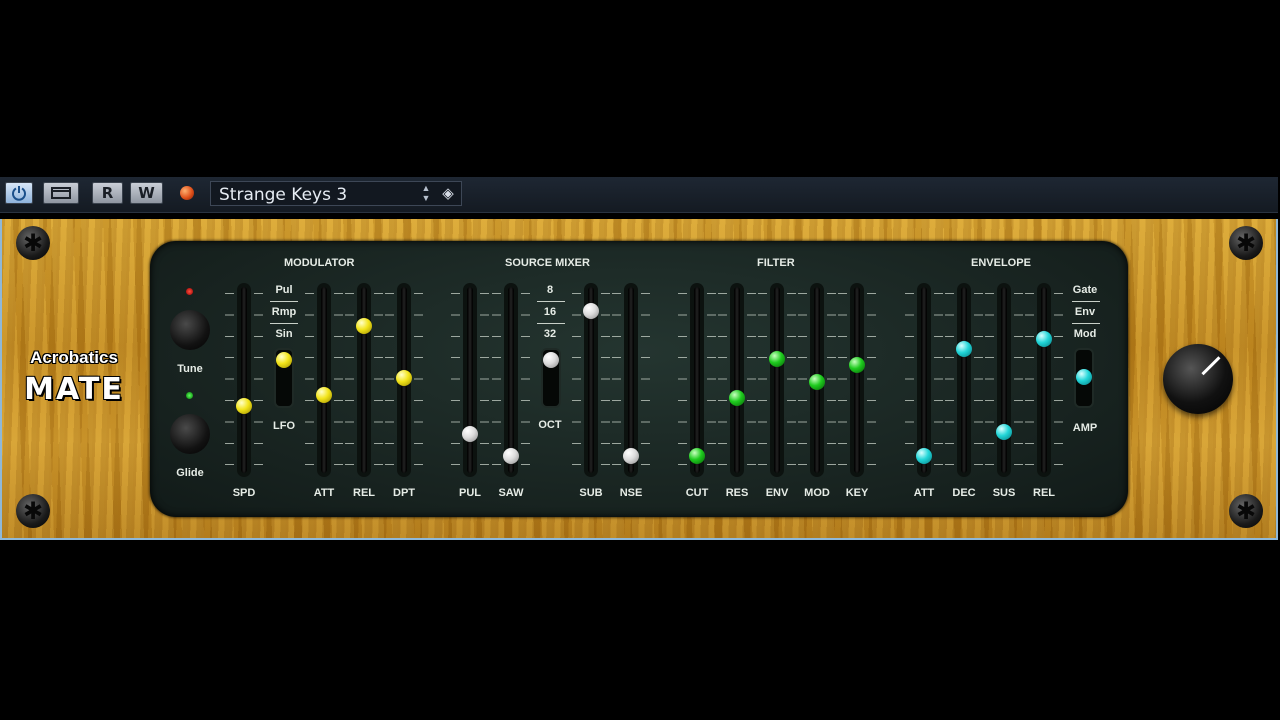  I want to click on glide-led, so click(189, 395).